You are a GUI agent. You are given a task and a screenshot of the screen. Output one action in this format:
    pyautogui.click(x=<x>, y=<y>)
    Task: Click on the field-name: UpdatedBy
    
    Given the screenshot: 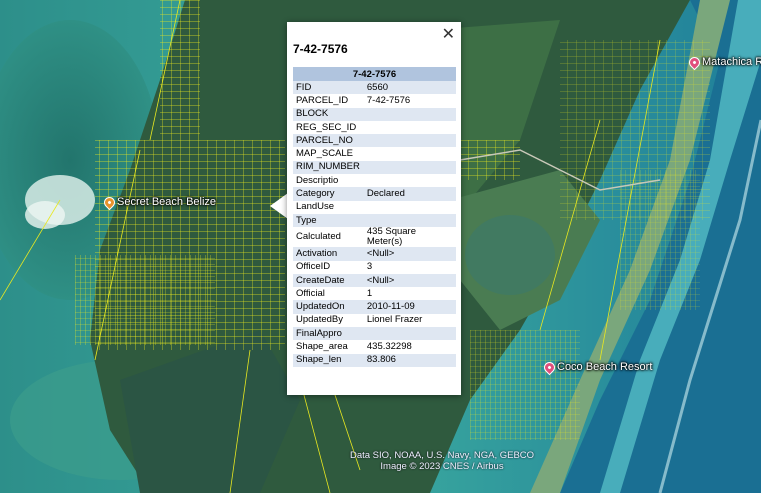 What is the action you would take?
    pyautogui.click(x=320, y=320)
    